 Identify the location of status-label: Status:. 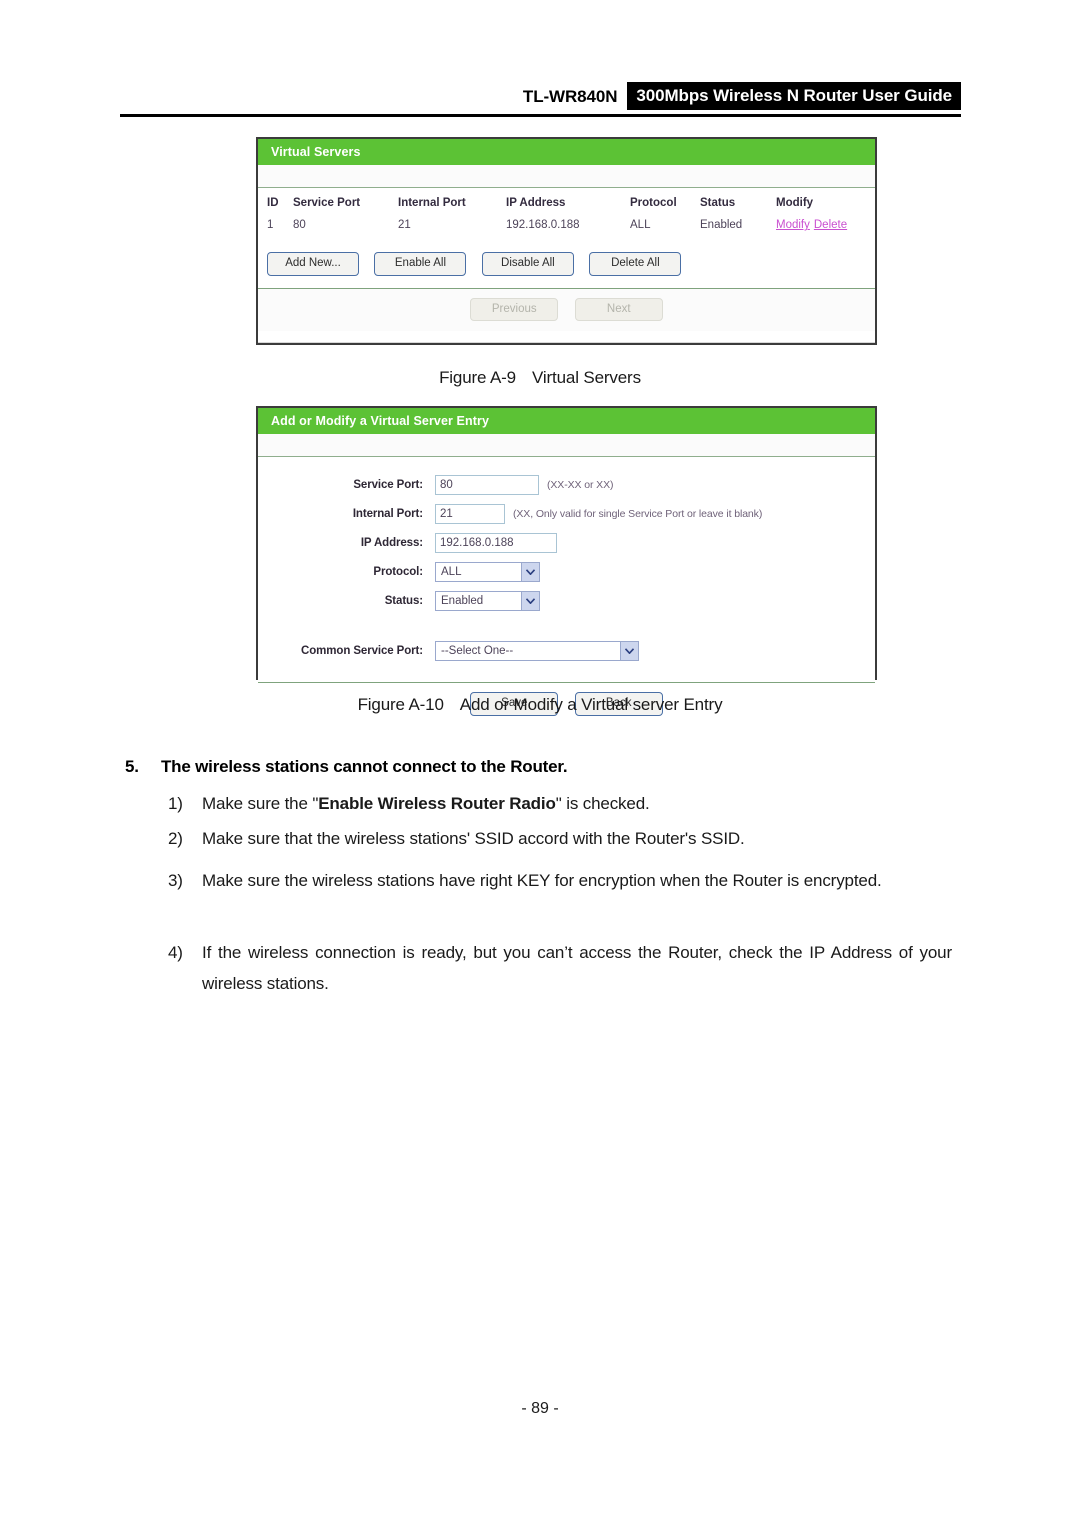
(403, 601).